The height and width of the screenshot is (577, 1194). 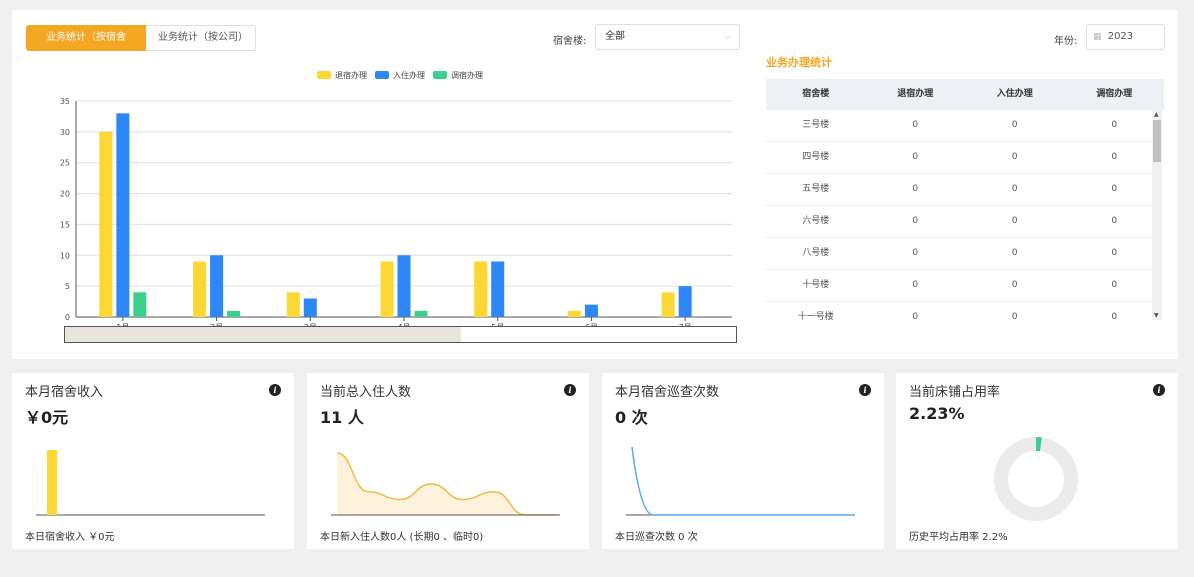 What do you see at coordinates (201, 38) in the screenshot?
I see `tab-by-company: 业务统计（按公司）` at bounding box center [201, 38].